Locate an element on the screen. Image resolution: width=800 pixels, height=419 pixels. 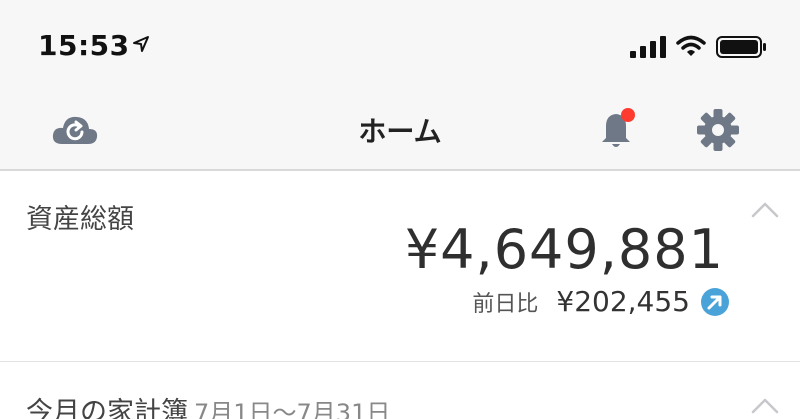
arrow-up-right-icon is located at coordinates (715, 301).